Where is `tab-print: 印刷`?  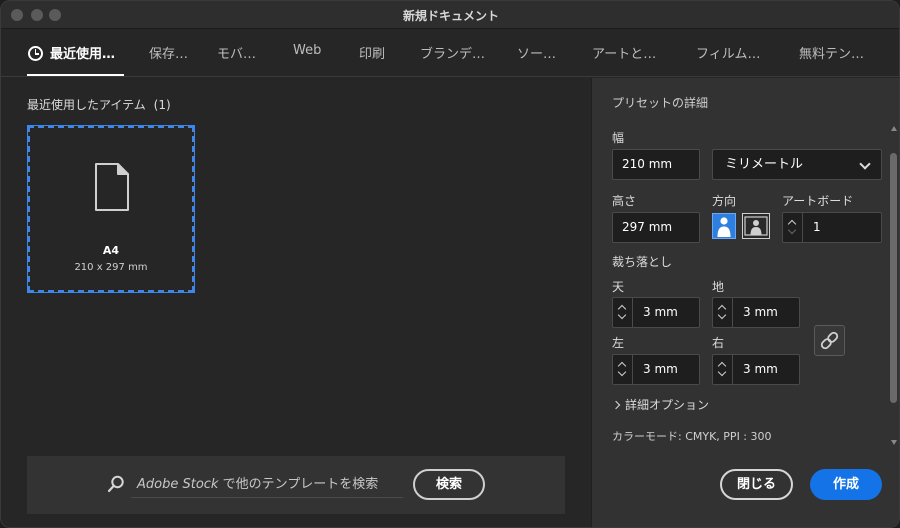
tab-print: 印刷 is located at coordinates (372, 52).